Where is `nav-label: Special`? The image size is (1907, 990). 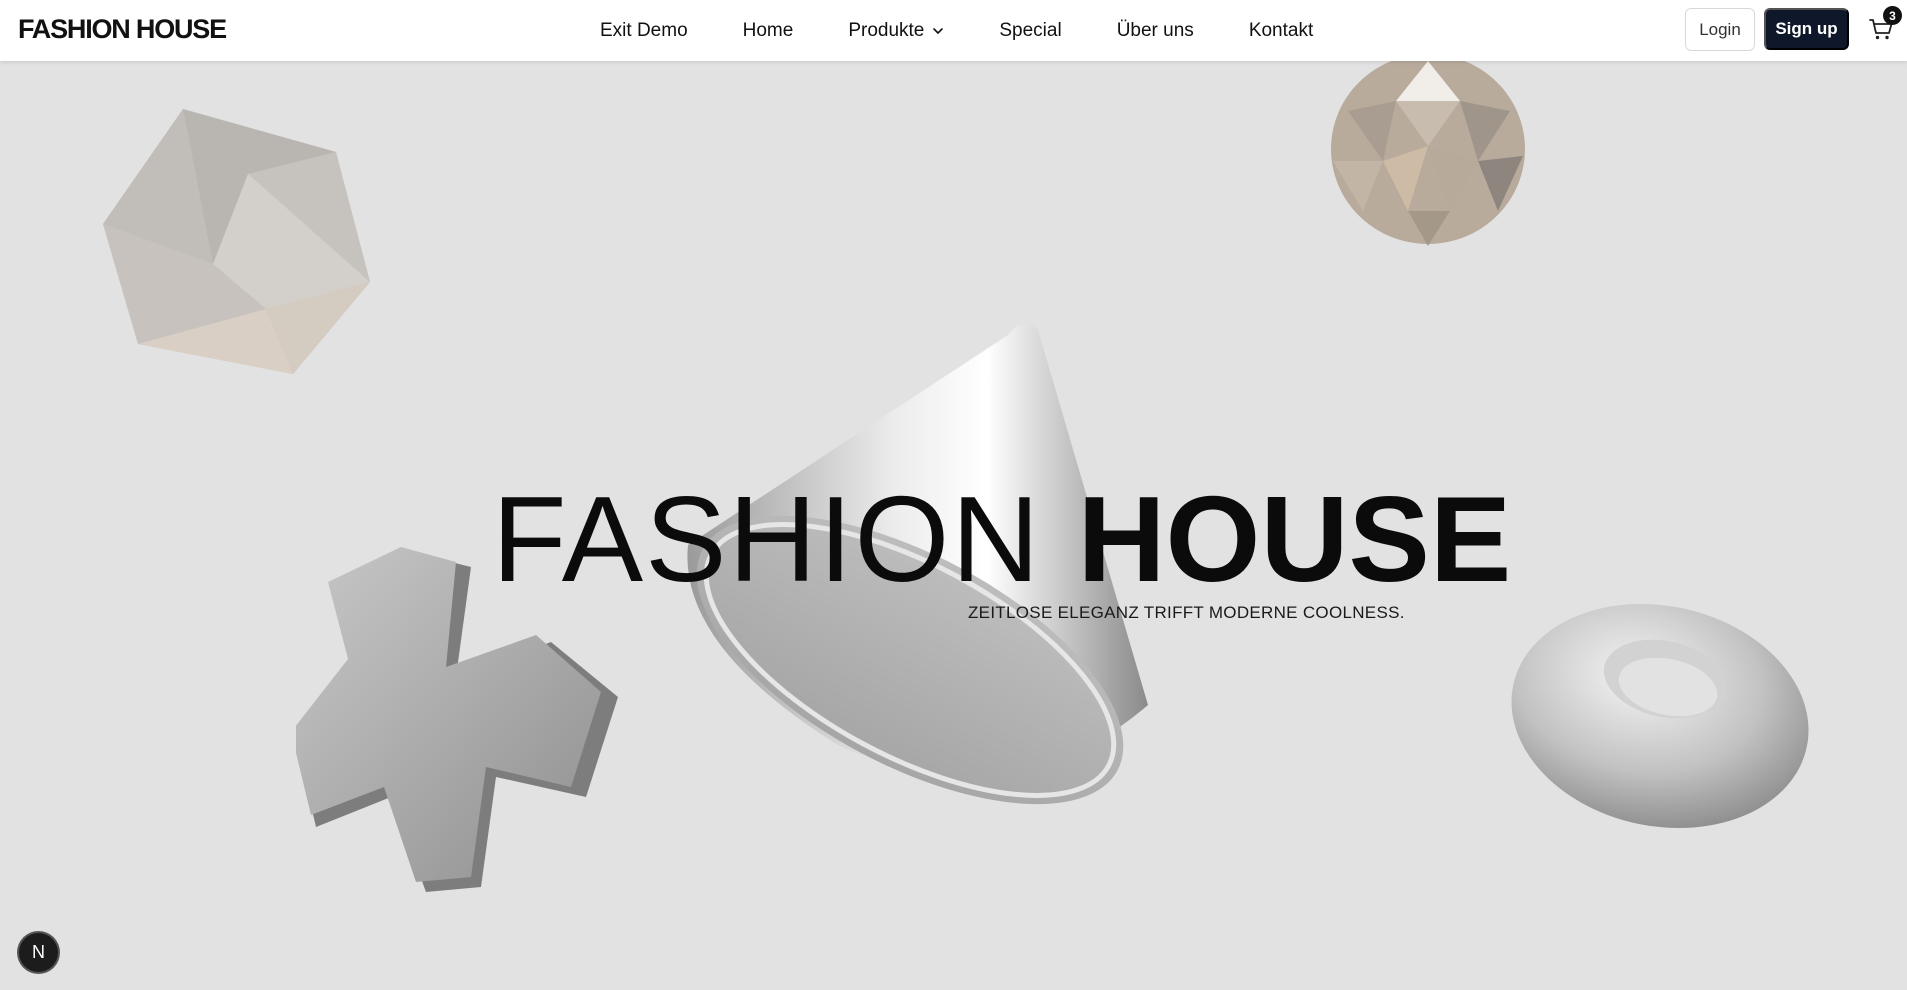 nav-label: Special is located at coordinates (1030, 30).